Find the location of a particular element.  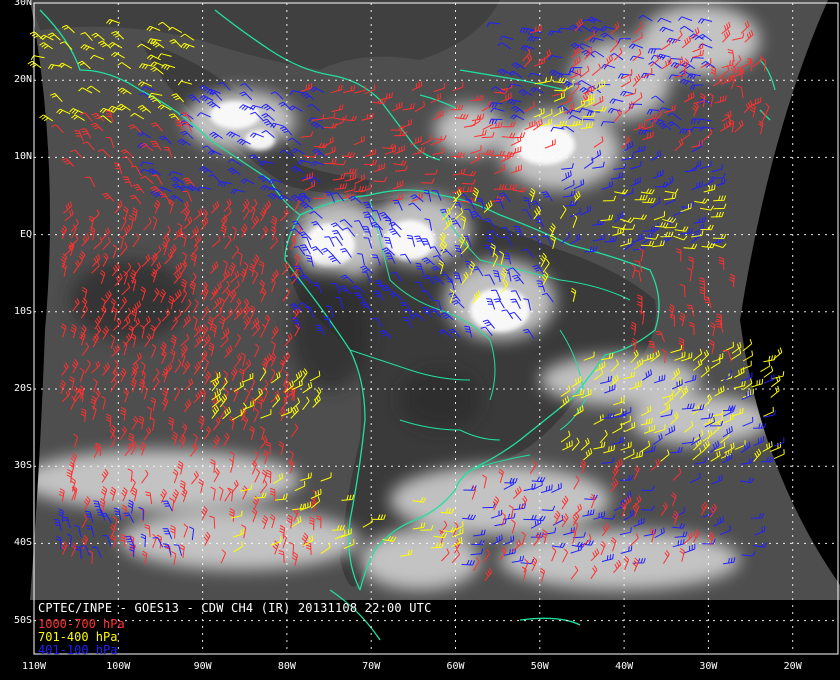

lon-label: 60W is located at coordinates (455, 666).